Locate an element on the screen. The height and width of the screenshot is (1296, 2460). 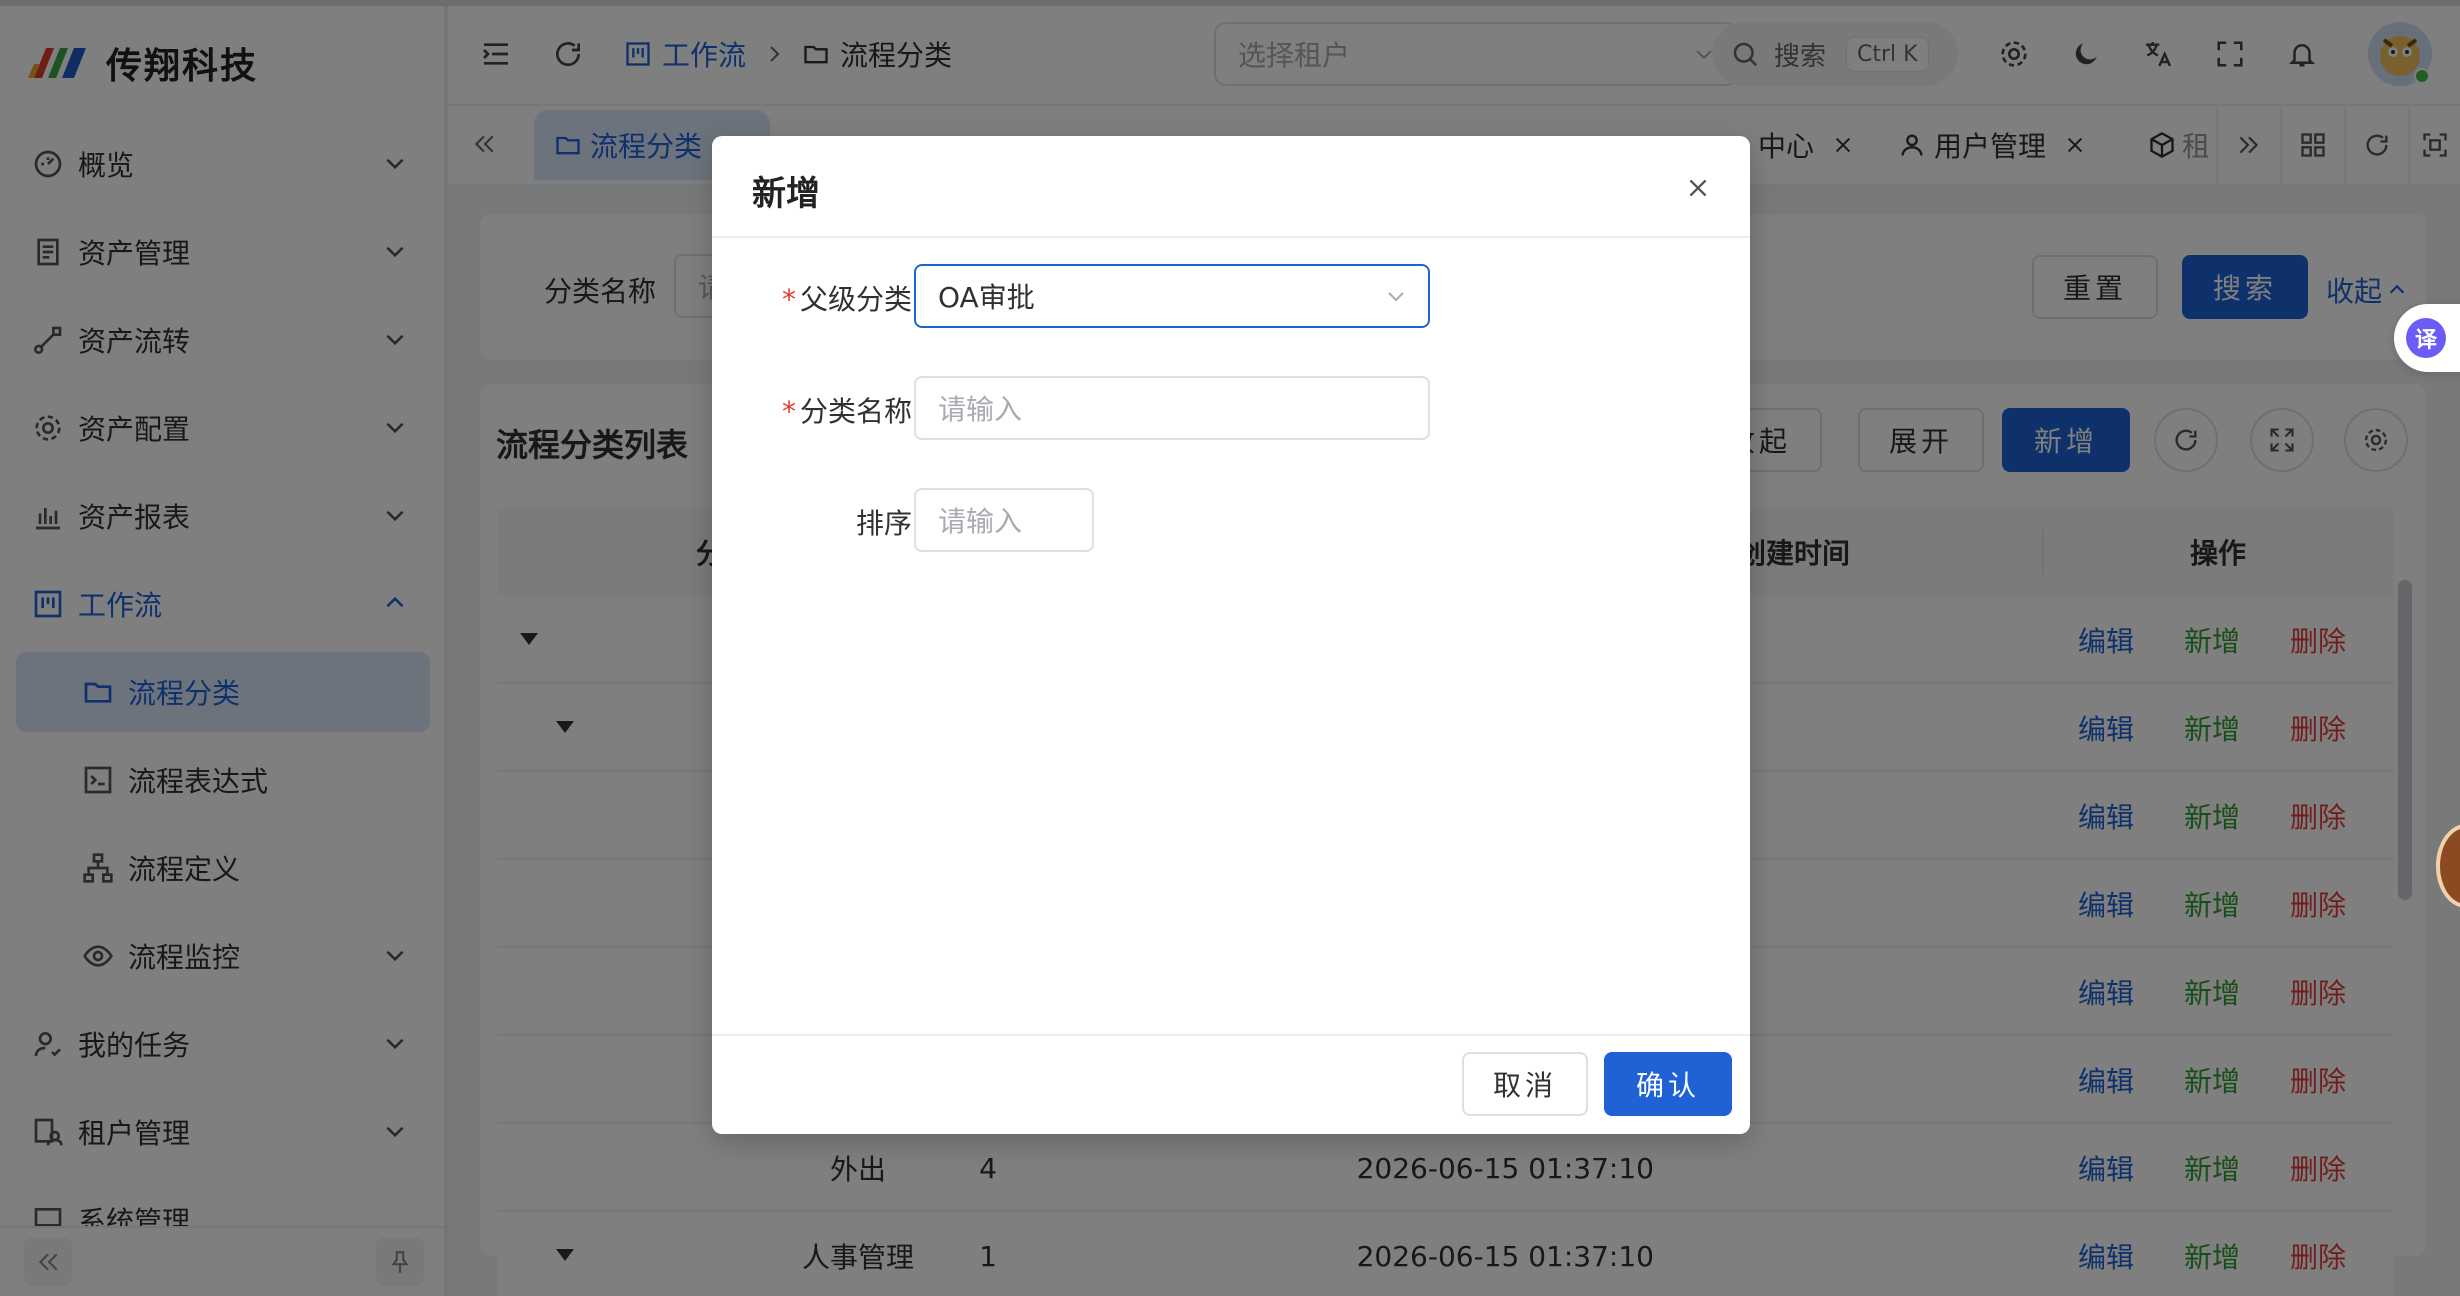
dialog-footer-divider is located at coordinates (1231, 1035).